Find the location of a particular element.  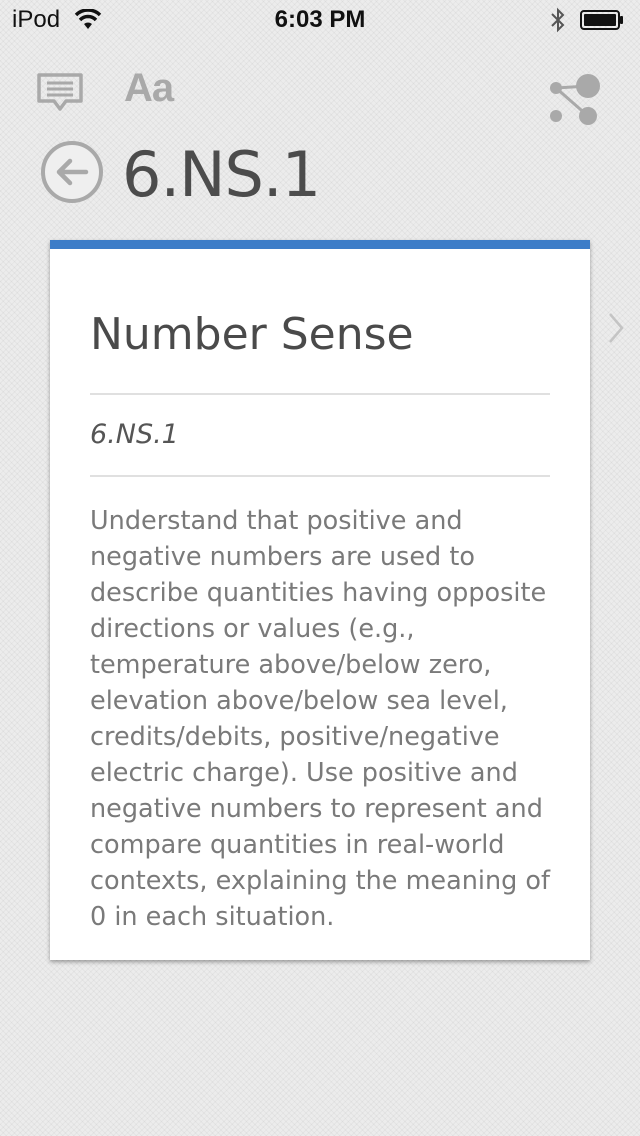

status-bar: iPod 6:03 PM is located at coordinates (320, 20).